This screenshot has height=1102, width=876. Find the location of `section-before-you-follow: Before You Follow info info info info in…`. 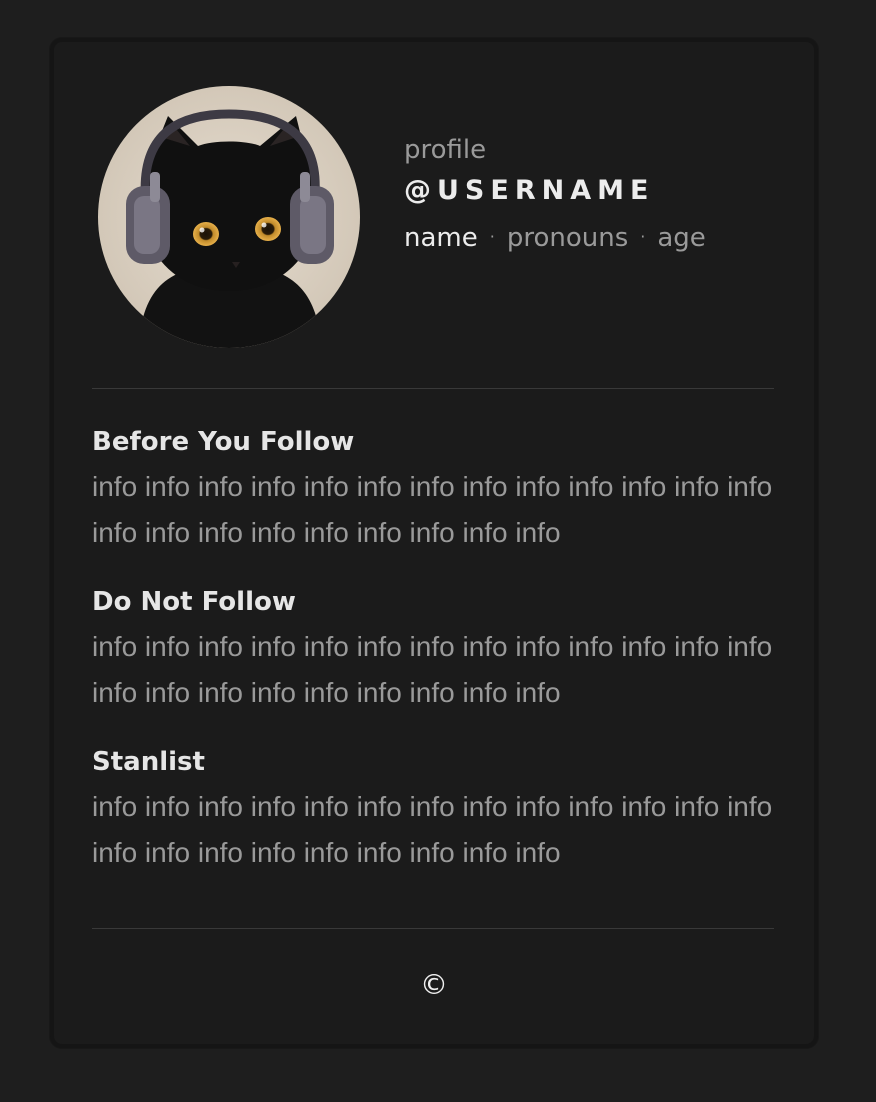

section-before-you-follow: Before You Follow info info info info in… is located at coordinates (442, 491).